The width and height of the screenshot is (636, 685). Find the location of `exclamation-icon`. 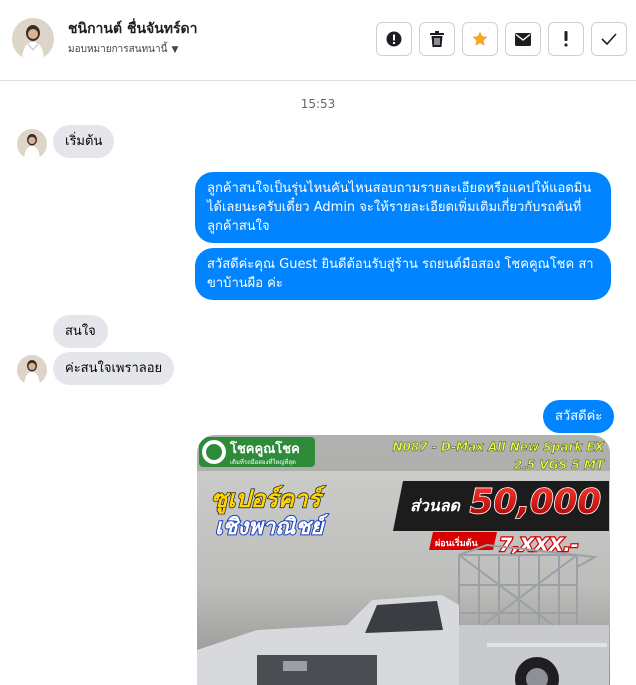

exclamation-icon is located at coordinates (566, 39).